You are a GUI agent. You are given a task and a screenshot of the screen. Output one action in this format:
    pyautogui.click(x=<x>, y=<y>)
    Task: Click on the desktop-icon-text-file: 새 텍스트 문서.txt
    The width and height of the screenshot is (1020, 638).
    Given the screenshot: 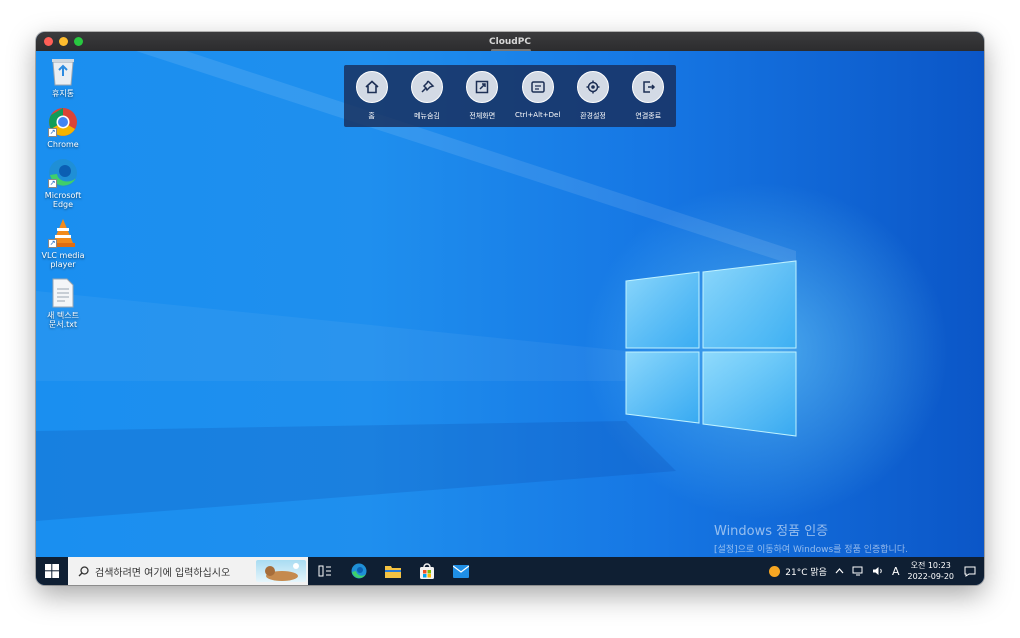 What is the action you would take?
    pyautogui.click(x=63, y=303)
    